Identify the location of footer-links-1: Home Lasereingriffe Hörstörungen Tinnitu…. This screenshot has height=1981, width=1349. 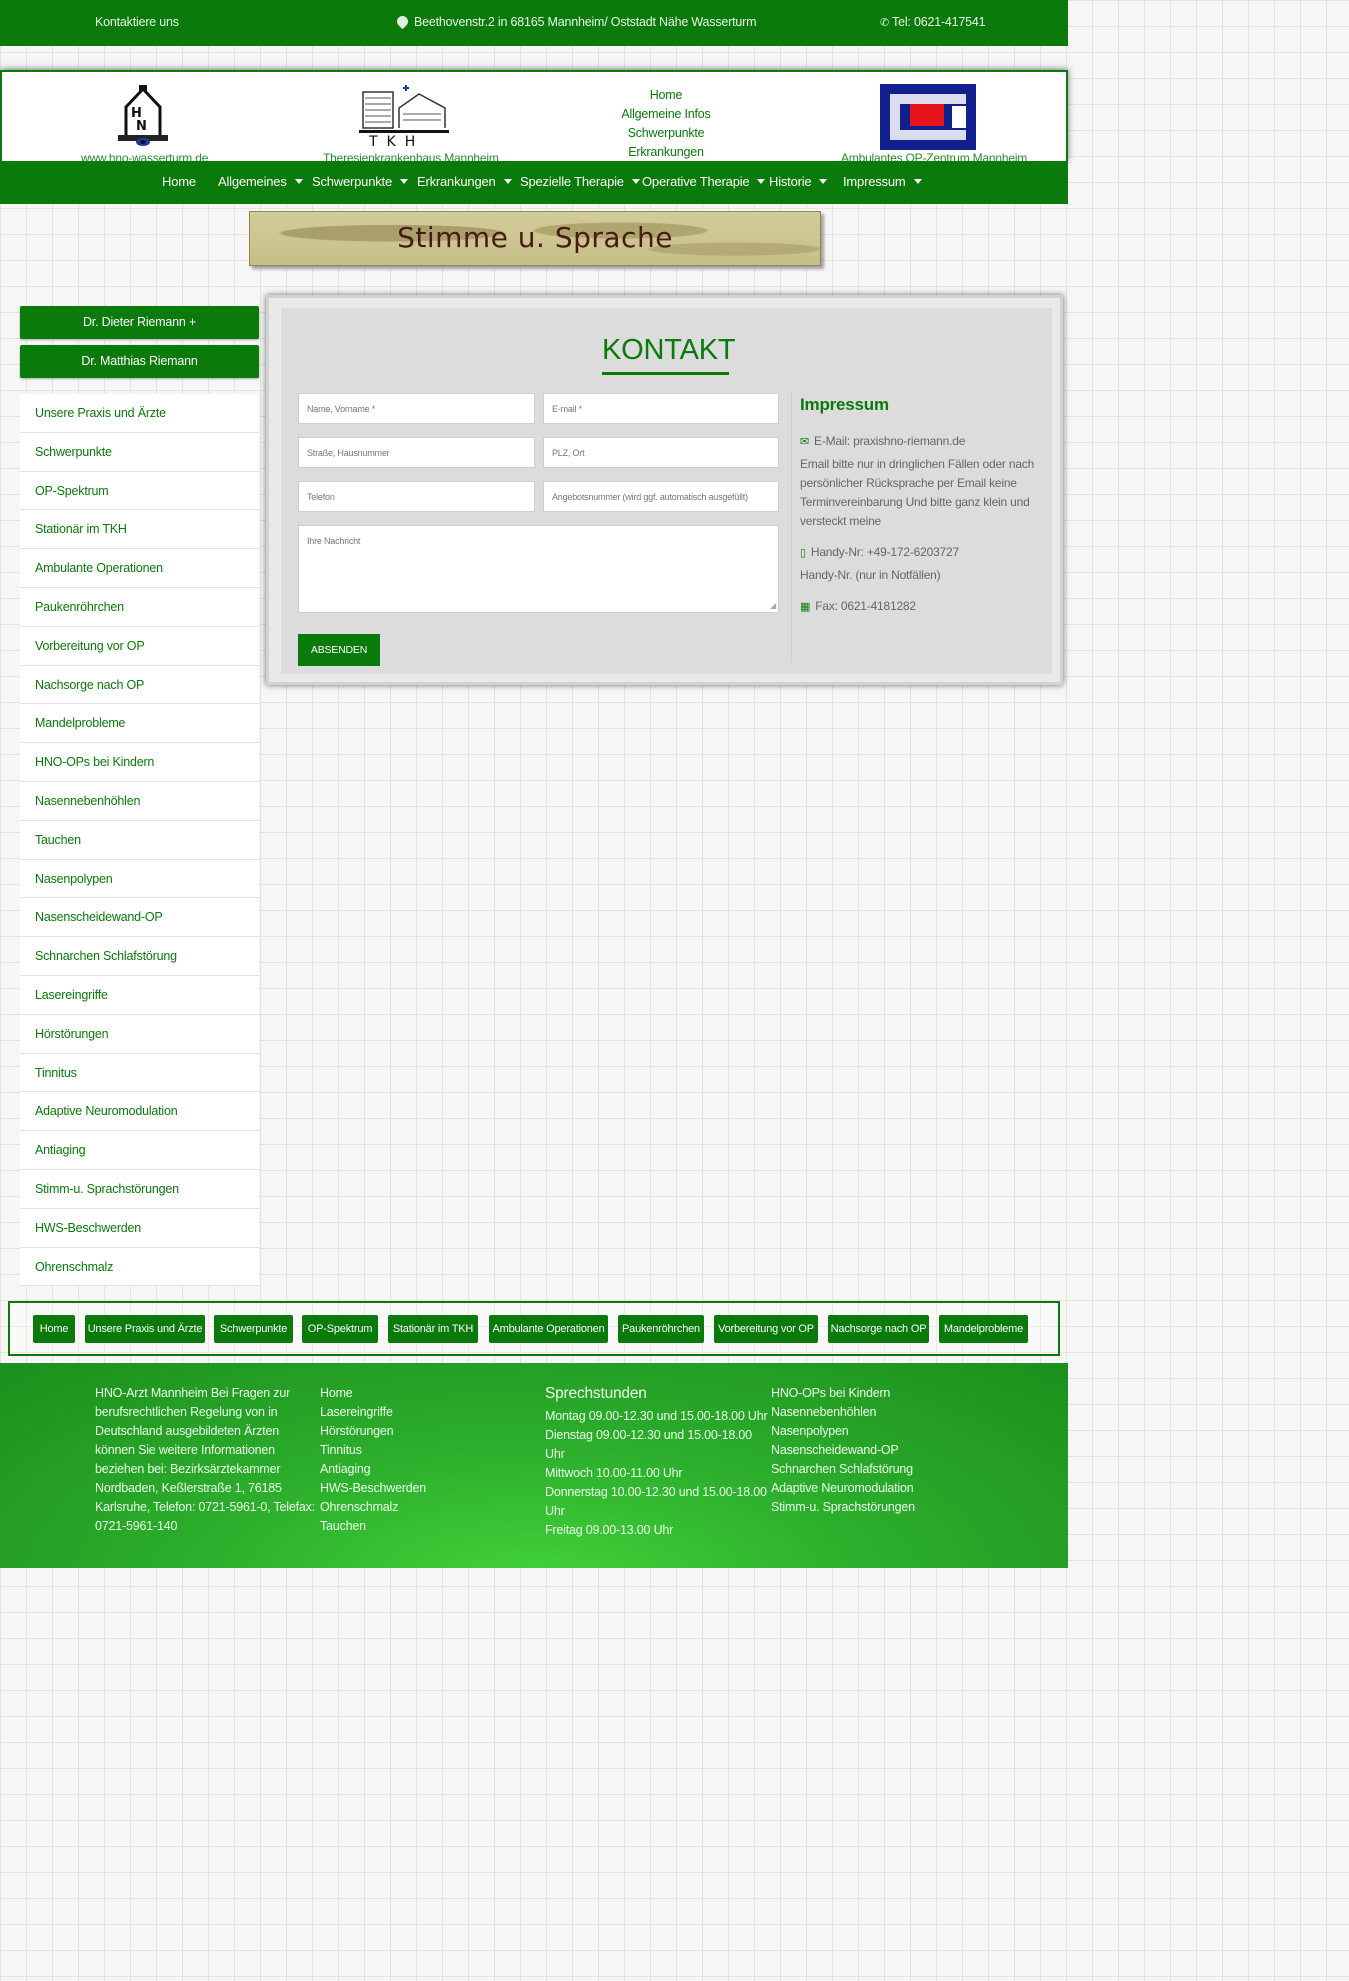
(373, 1460).